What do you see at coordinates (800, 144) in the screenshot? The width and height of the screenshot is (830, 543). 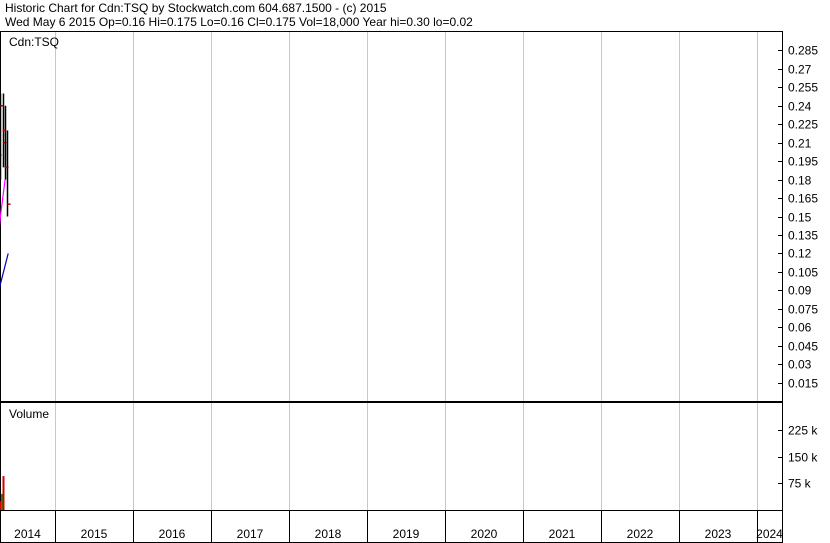 I see `price-tick-label: 0.21` at bounding box center [800, 144].